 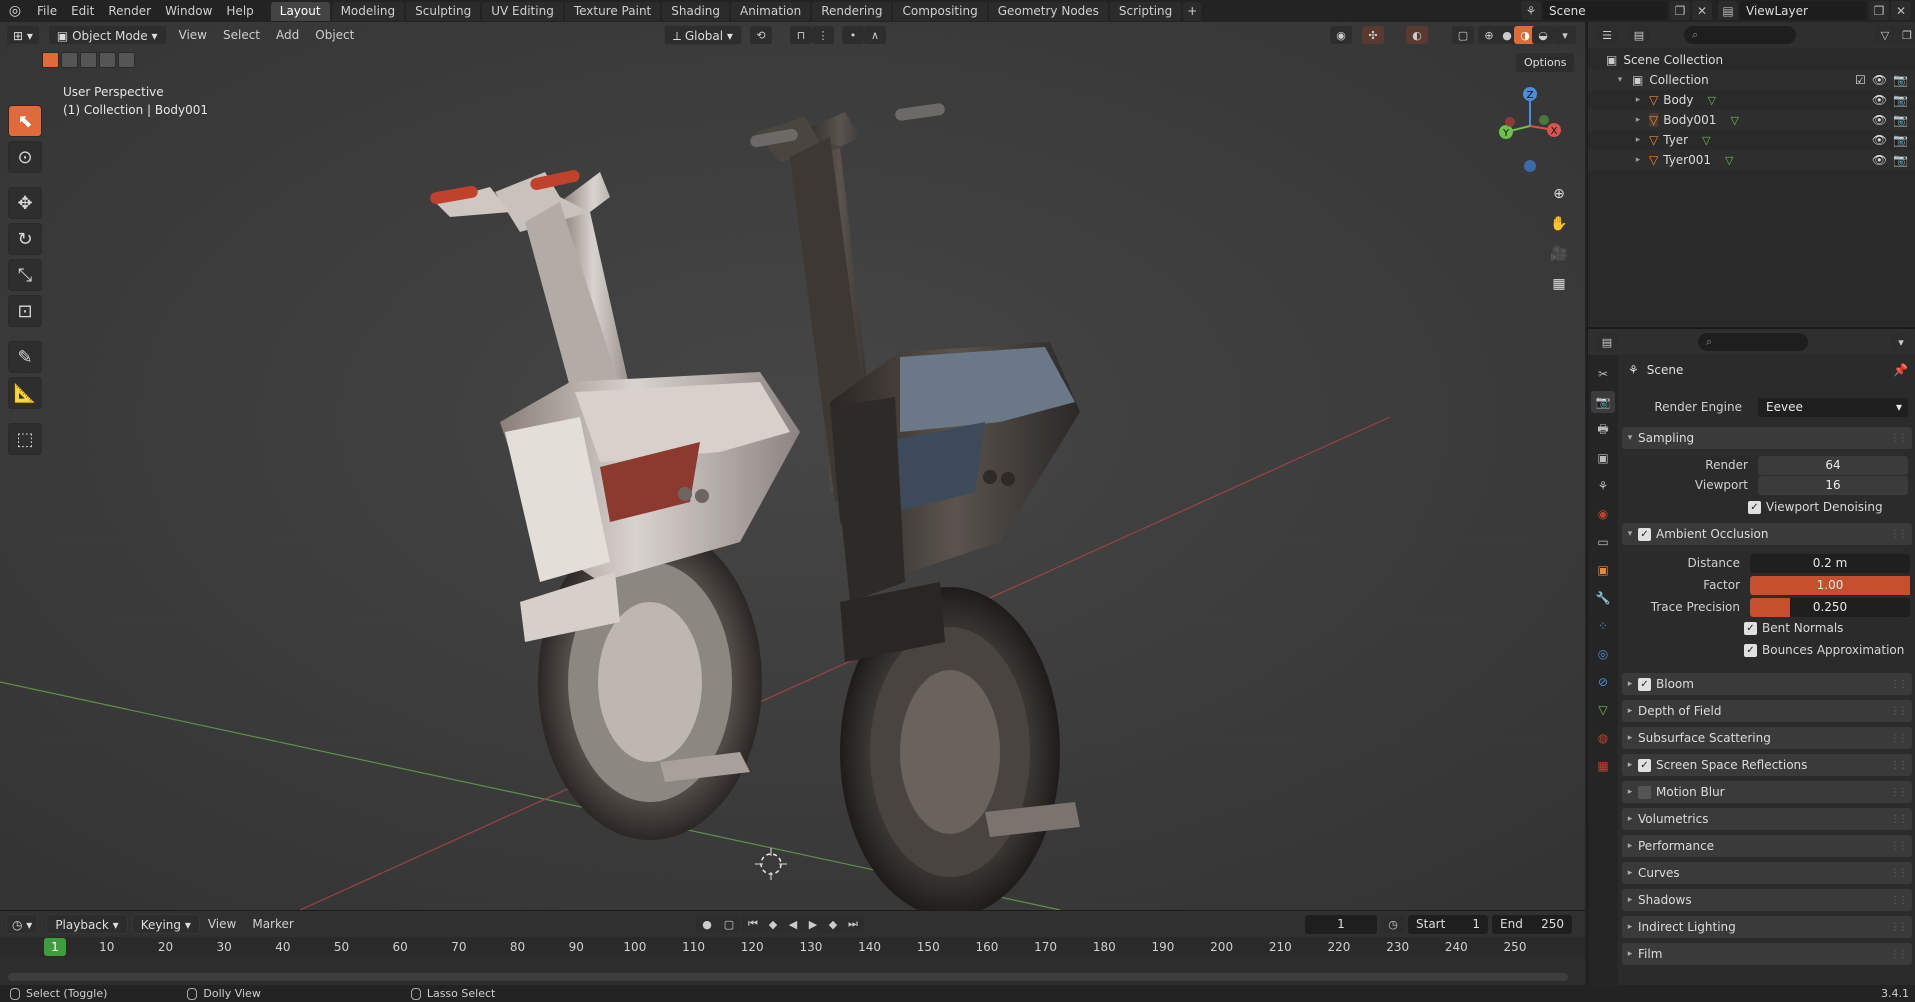 What do you see at coordinates (1341, 924) in the screenshot?
I see `current-frame-field: 1` at bounding box center [1341, 924].